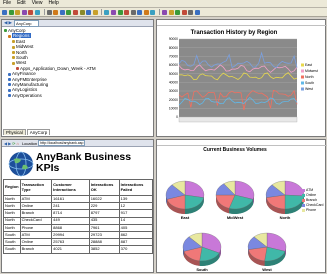 This screenshot has height=274, width=327. What do you see at coordinates (202, 269) in the screenshot?
I see `pie-label: South` at bounding box center [202, 269].